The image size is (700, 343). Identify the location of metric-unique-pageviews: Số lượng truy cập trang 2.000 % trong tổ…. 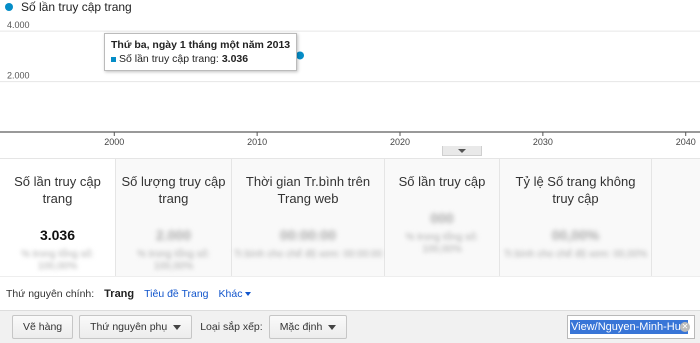
(174, 218).